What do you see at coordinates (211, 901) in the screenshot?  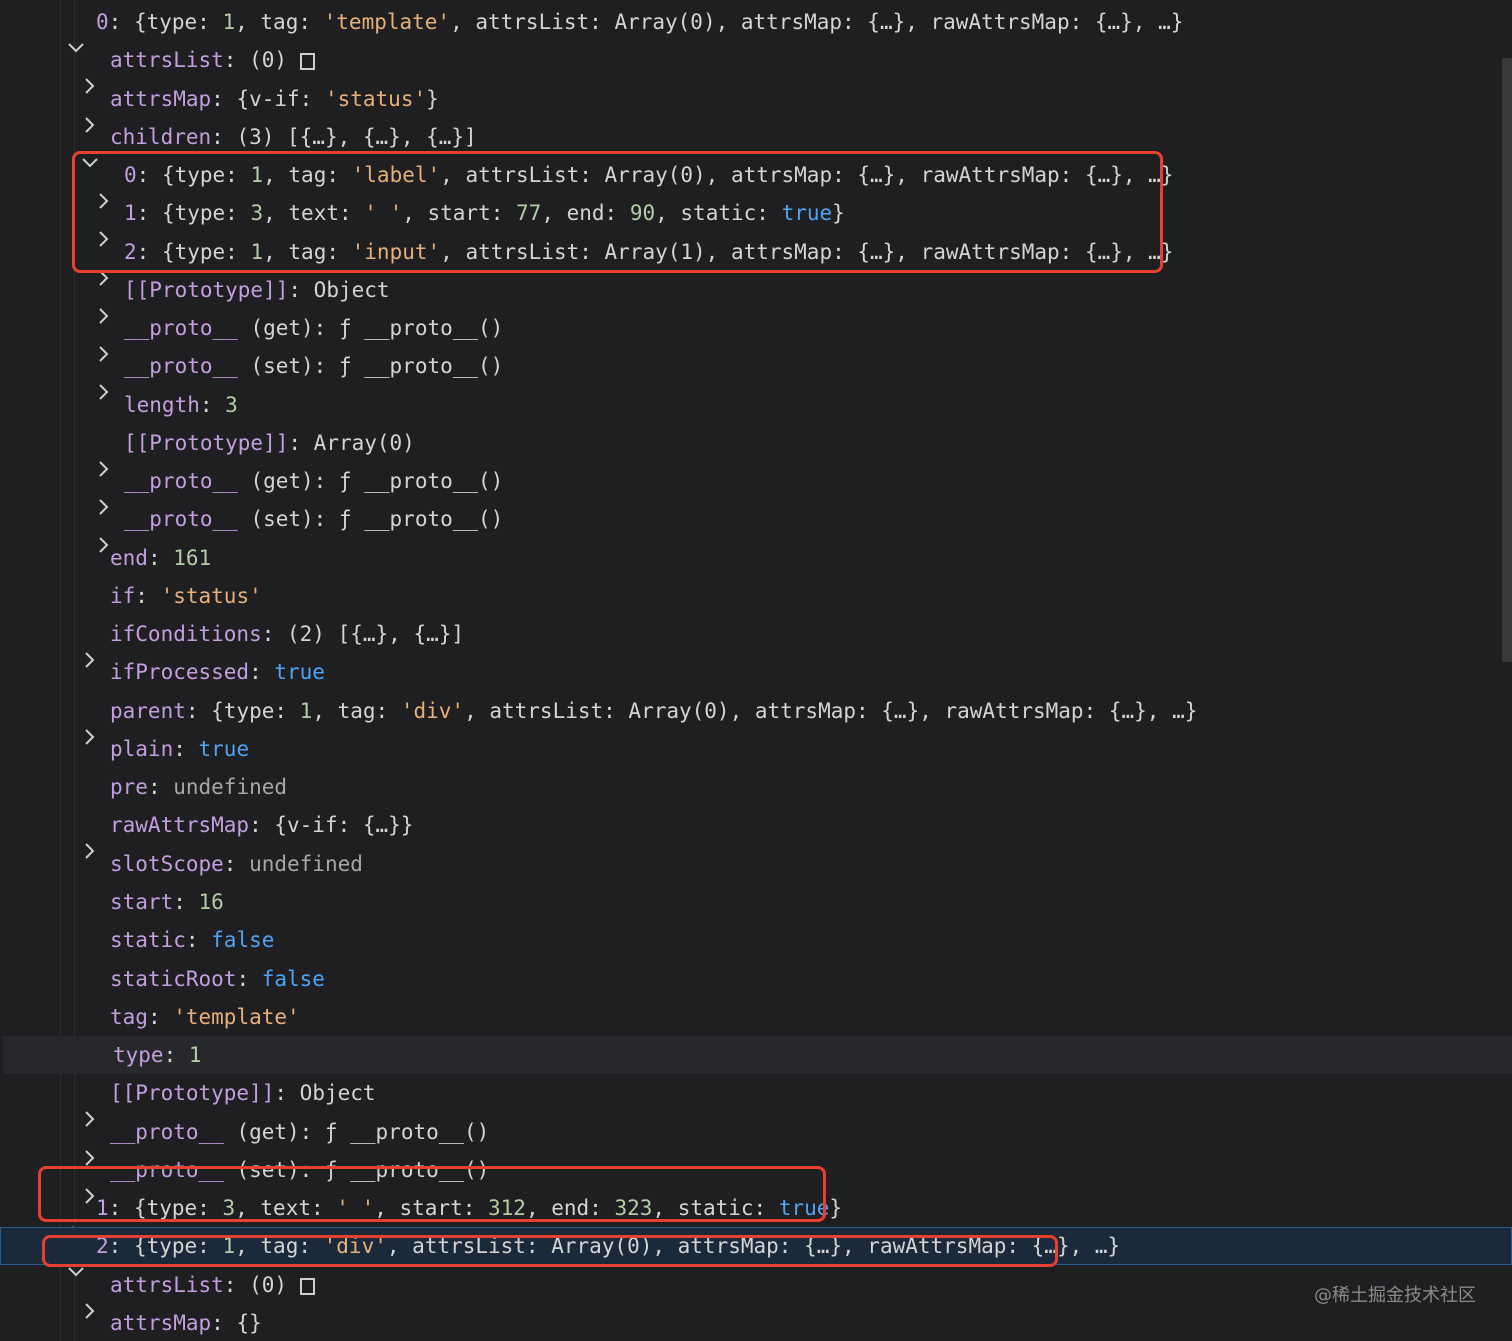 I see `property-value-segment: 16` at bounding box center [211, 901].